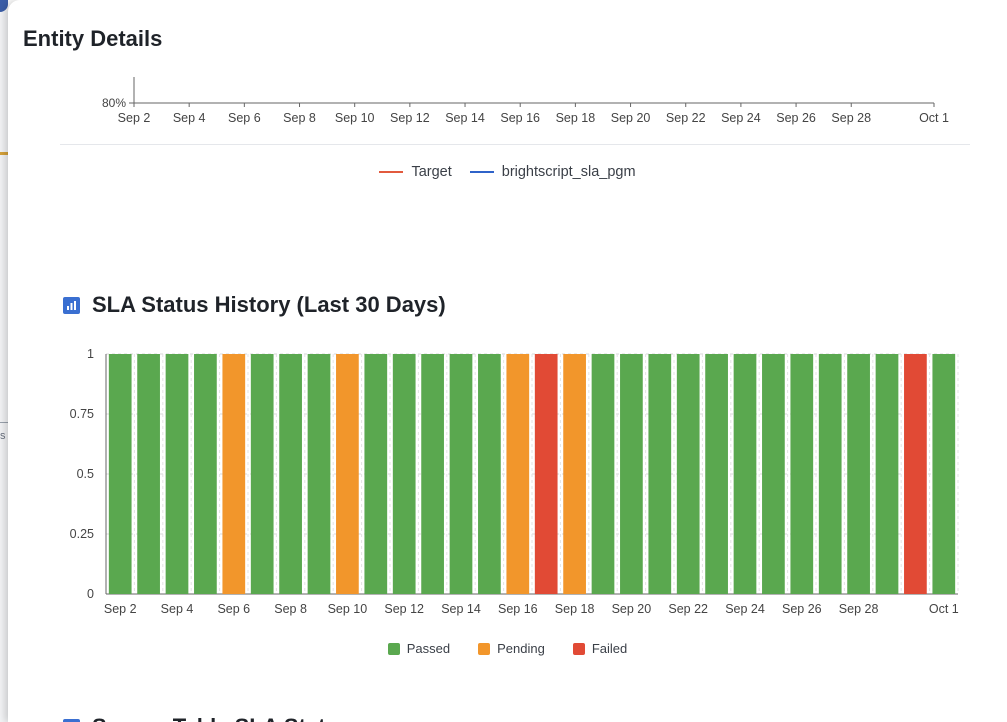 Image resolution: width=1007 pixels, height=722 pixels. What do you see at coordinates (85, 474) in the screenshot?
I see `bar-y-tick-label: 0.5` at bounding box center [85, 474].